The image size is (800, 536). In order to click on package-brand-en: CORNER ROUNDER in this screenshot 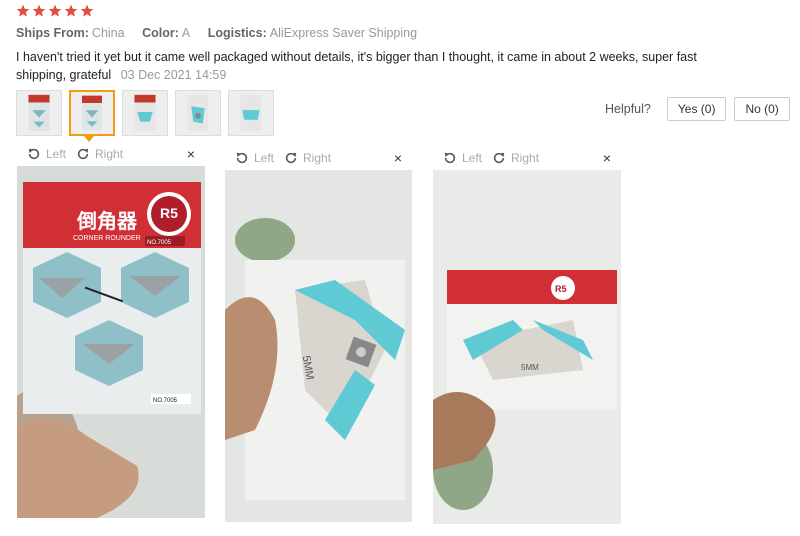, I will do `click(107, 238)`.